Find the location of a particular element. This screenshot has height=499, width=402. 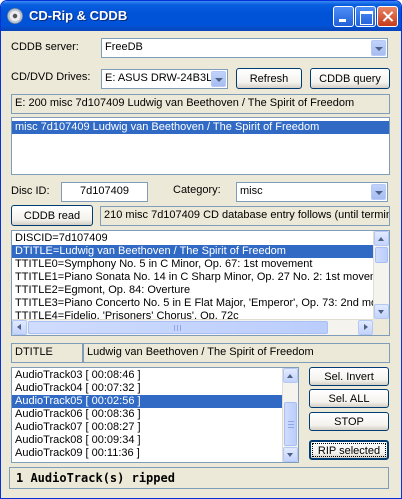

scroll-right-icon is located at coordinates (365, 327).